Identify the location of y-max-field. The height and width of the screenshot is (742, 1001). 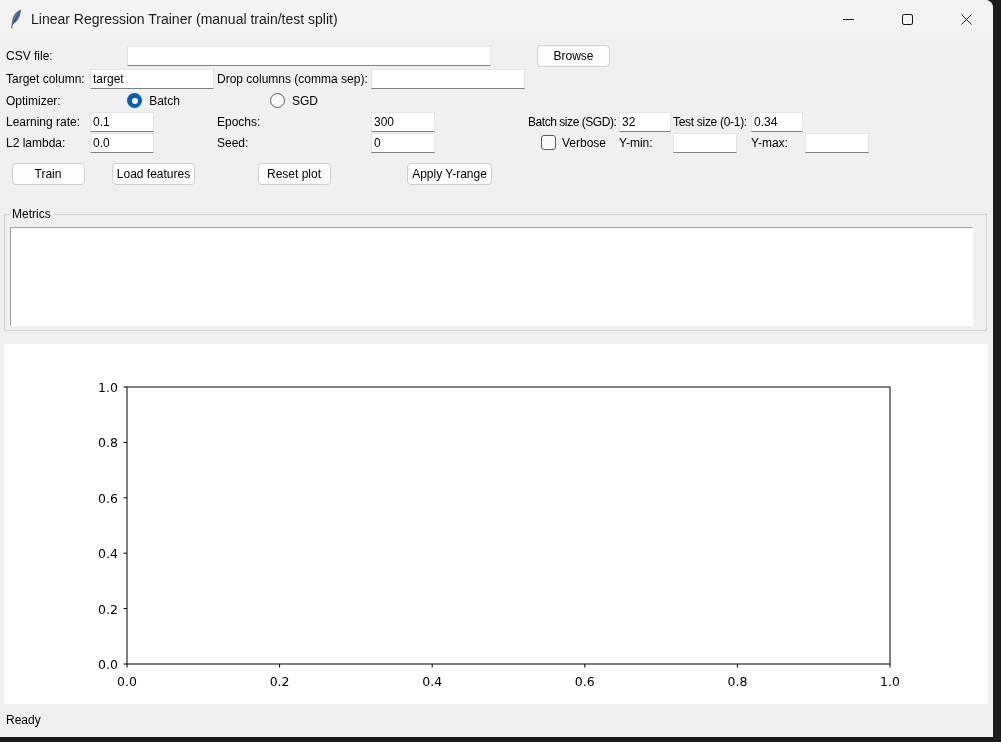
(837, 142).